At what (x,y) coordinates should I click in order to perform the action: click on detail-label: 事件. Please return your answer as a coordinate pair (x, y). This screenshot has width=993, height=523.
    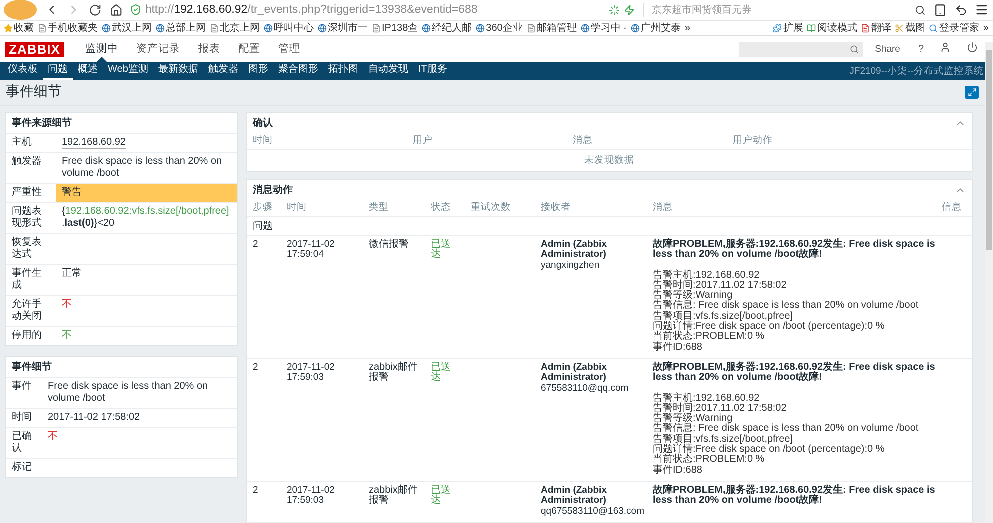
    Looking at the image, I should click on (22, 387).